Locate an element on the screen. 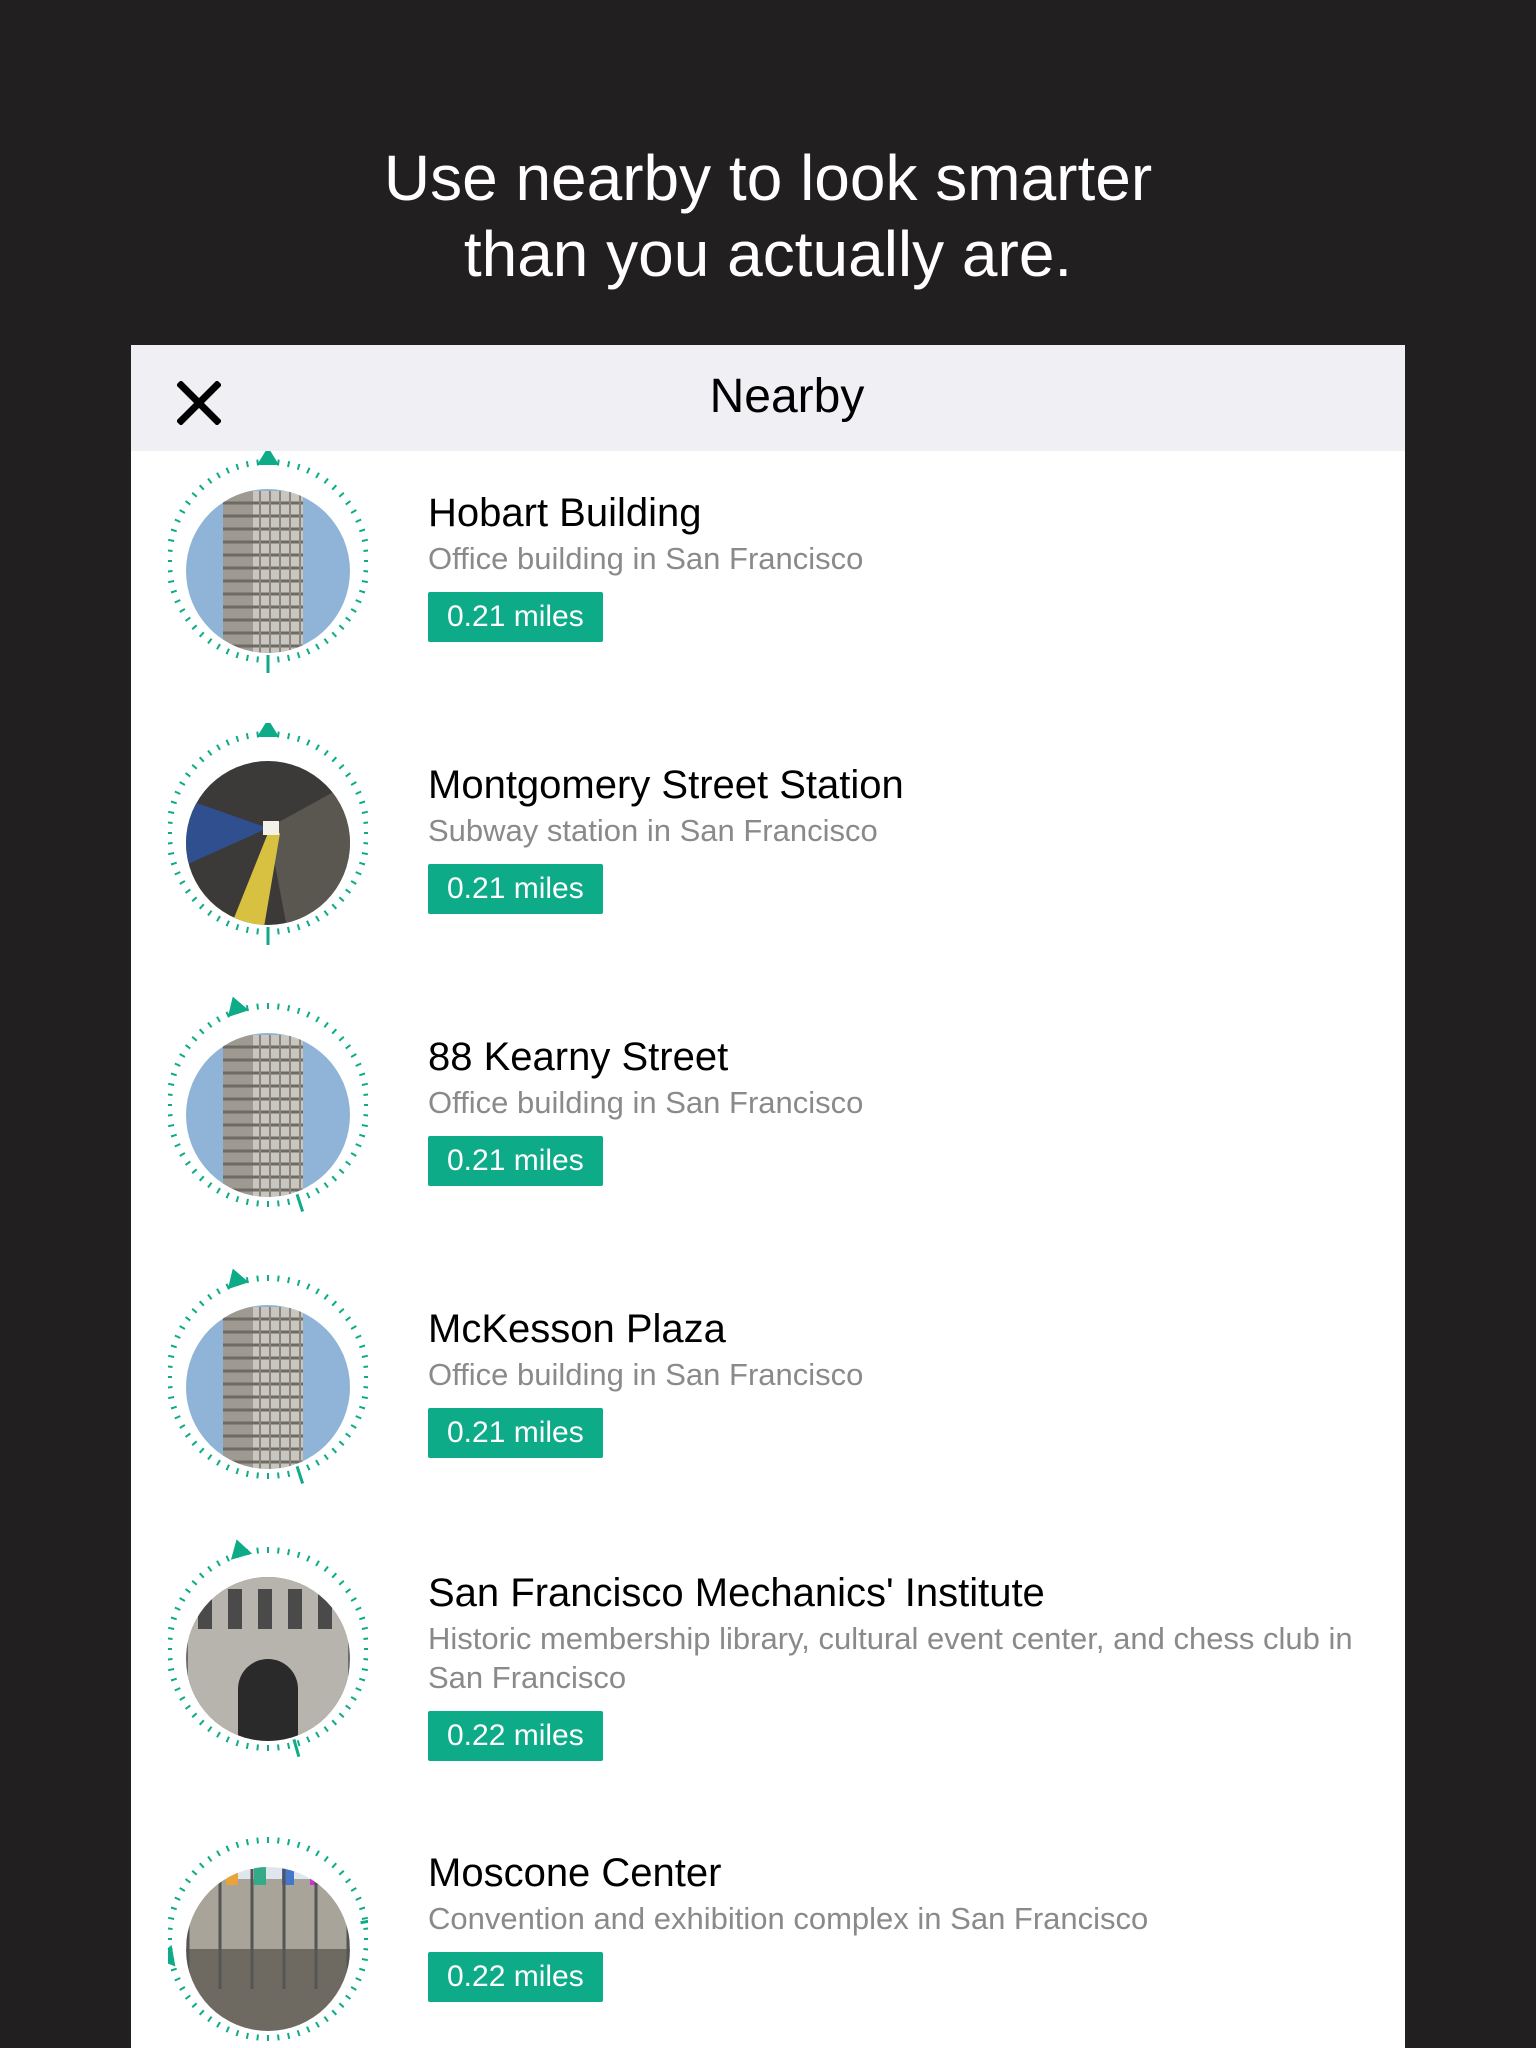  page-title: Nearby is located at coordinates (787, 396).